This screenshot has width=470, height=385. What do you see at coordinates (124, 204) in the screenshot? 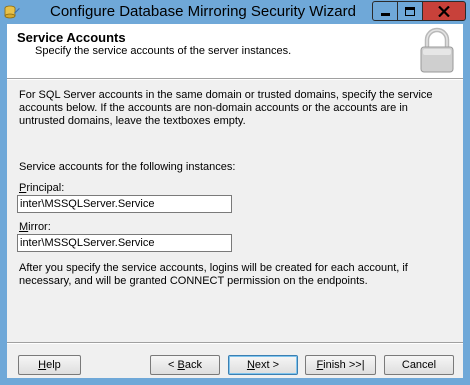
I see `principal-account-input` at bounding box center [124, 204].